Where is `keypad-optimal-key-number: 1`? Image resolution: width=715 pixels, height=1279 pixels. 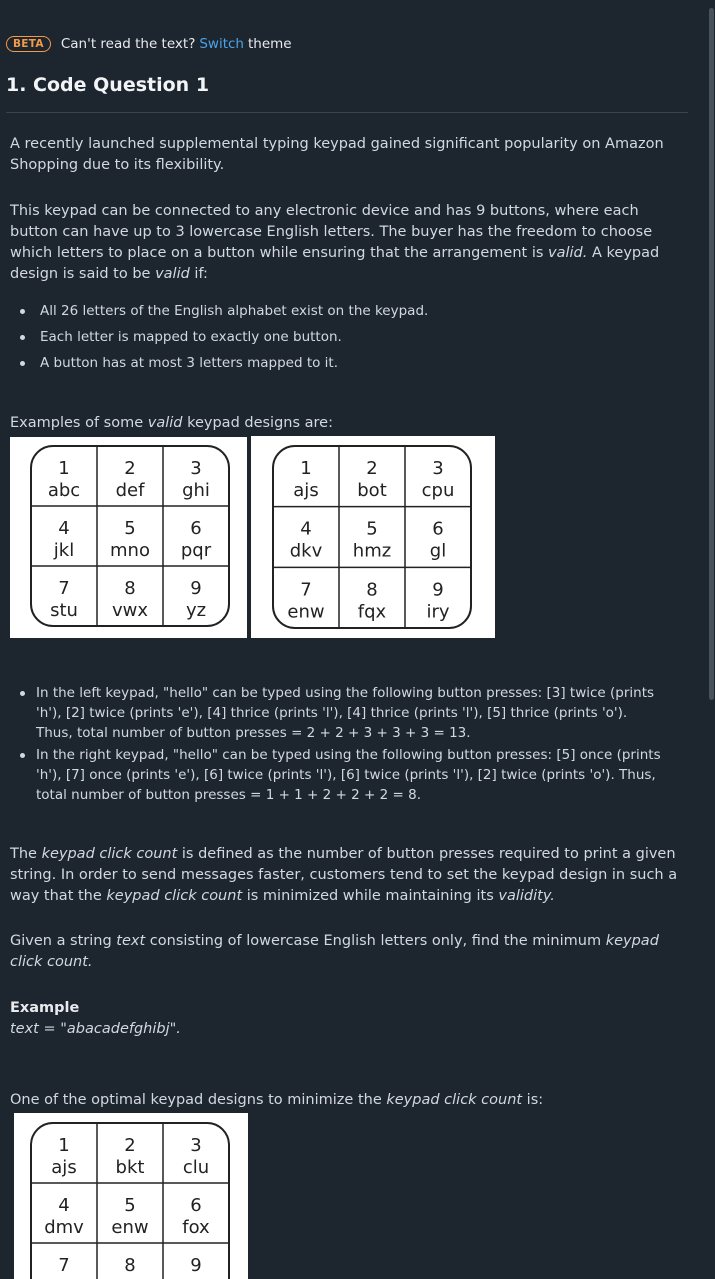
keypad-optimal-key-number: 1 is located at coordinates (63, 1145).